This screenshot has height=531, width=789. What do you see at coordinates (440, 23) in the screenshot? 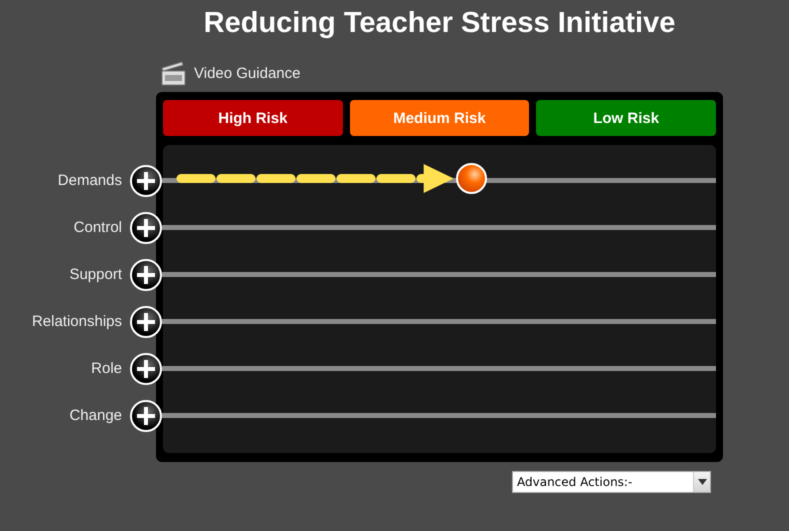
I see `page-title: Reducing Teacher Stress Initiative` at bounding box center [440, 23].